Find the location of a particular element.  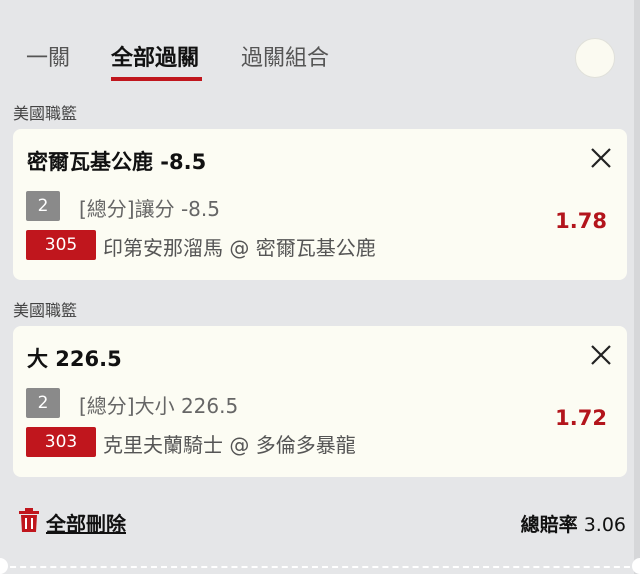

active-tab-indicator is located at coordinates (156, 79).